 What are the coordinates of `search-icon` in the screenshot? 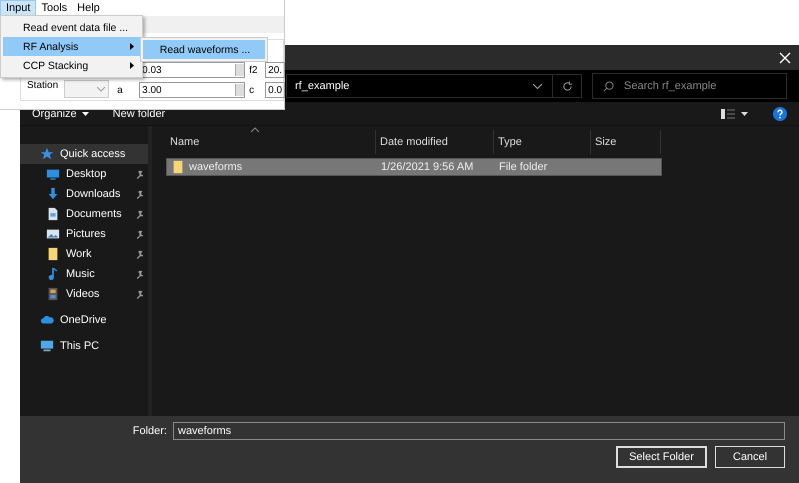 It's located at (608, 86).